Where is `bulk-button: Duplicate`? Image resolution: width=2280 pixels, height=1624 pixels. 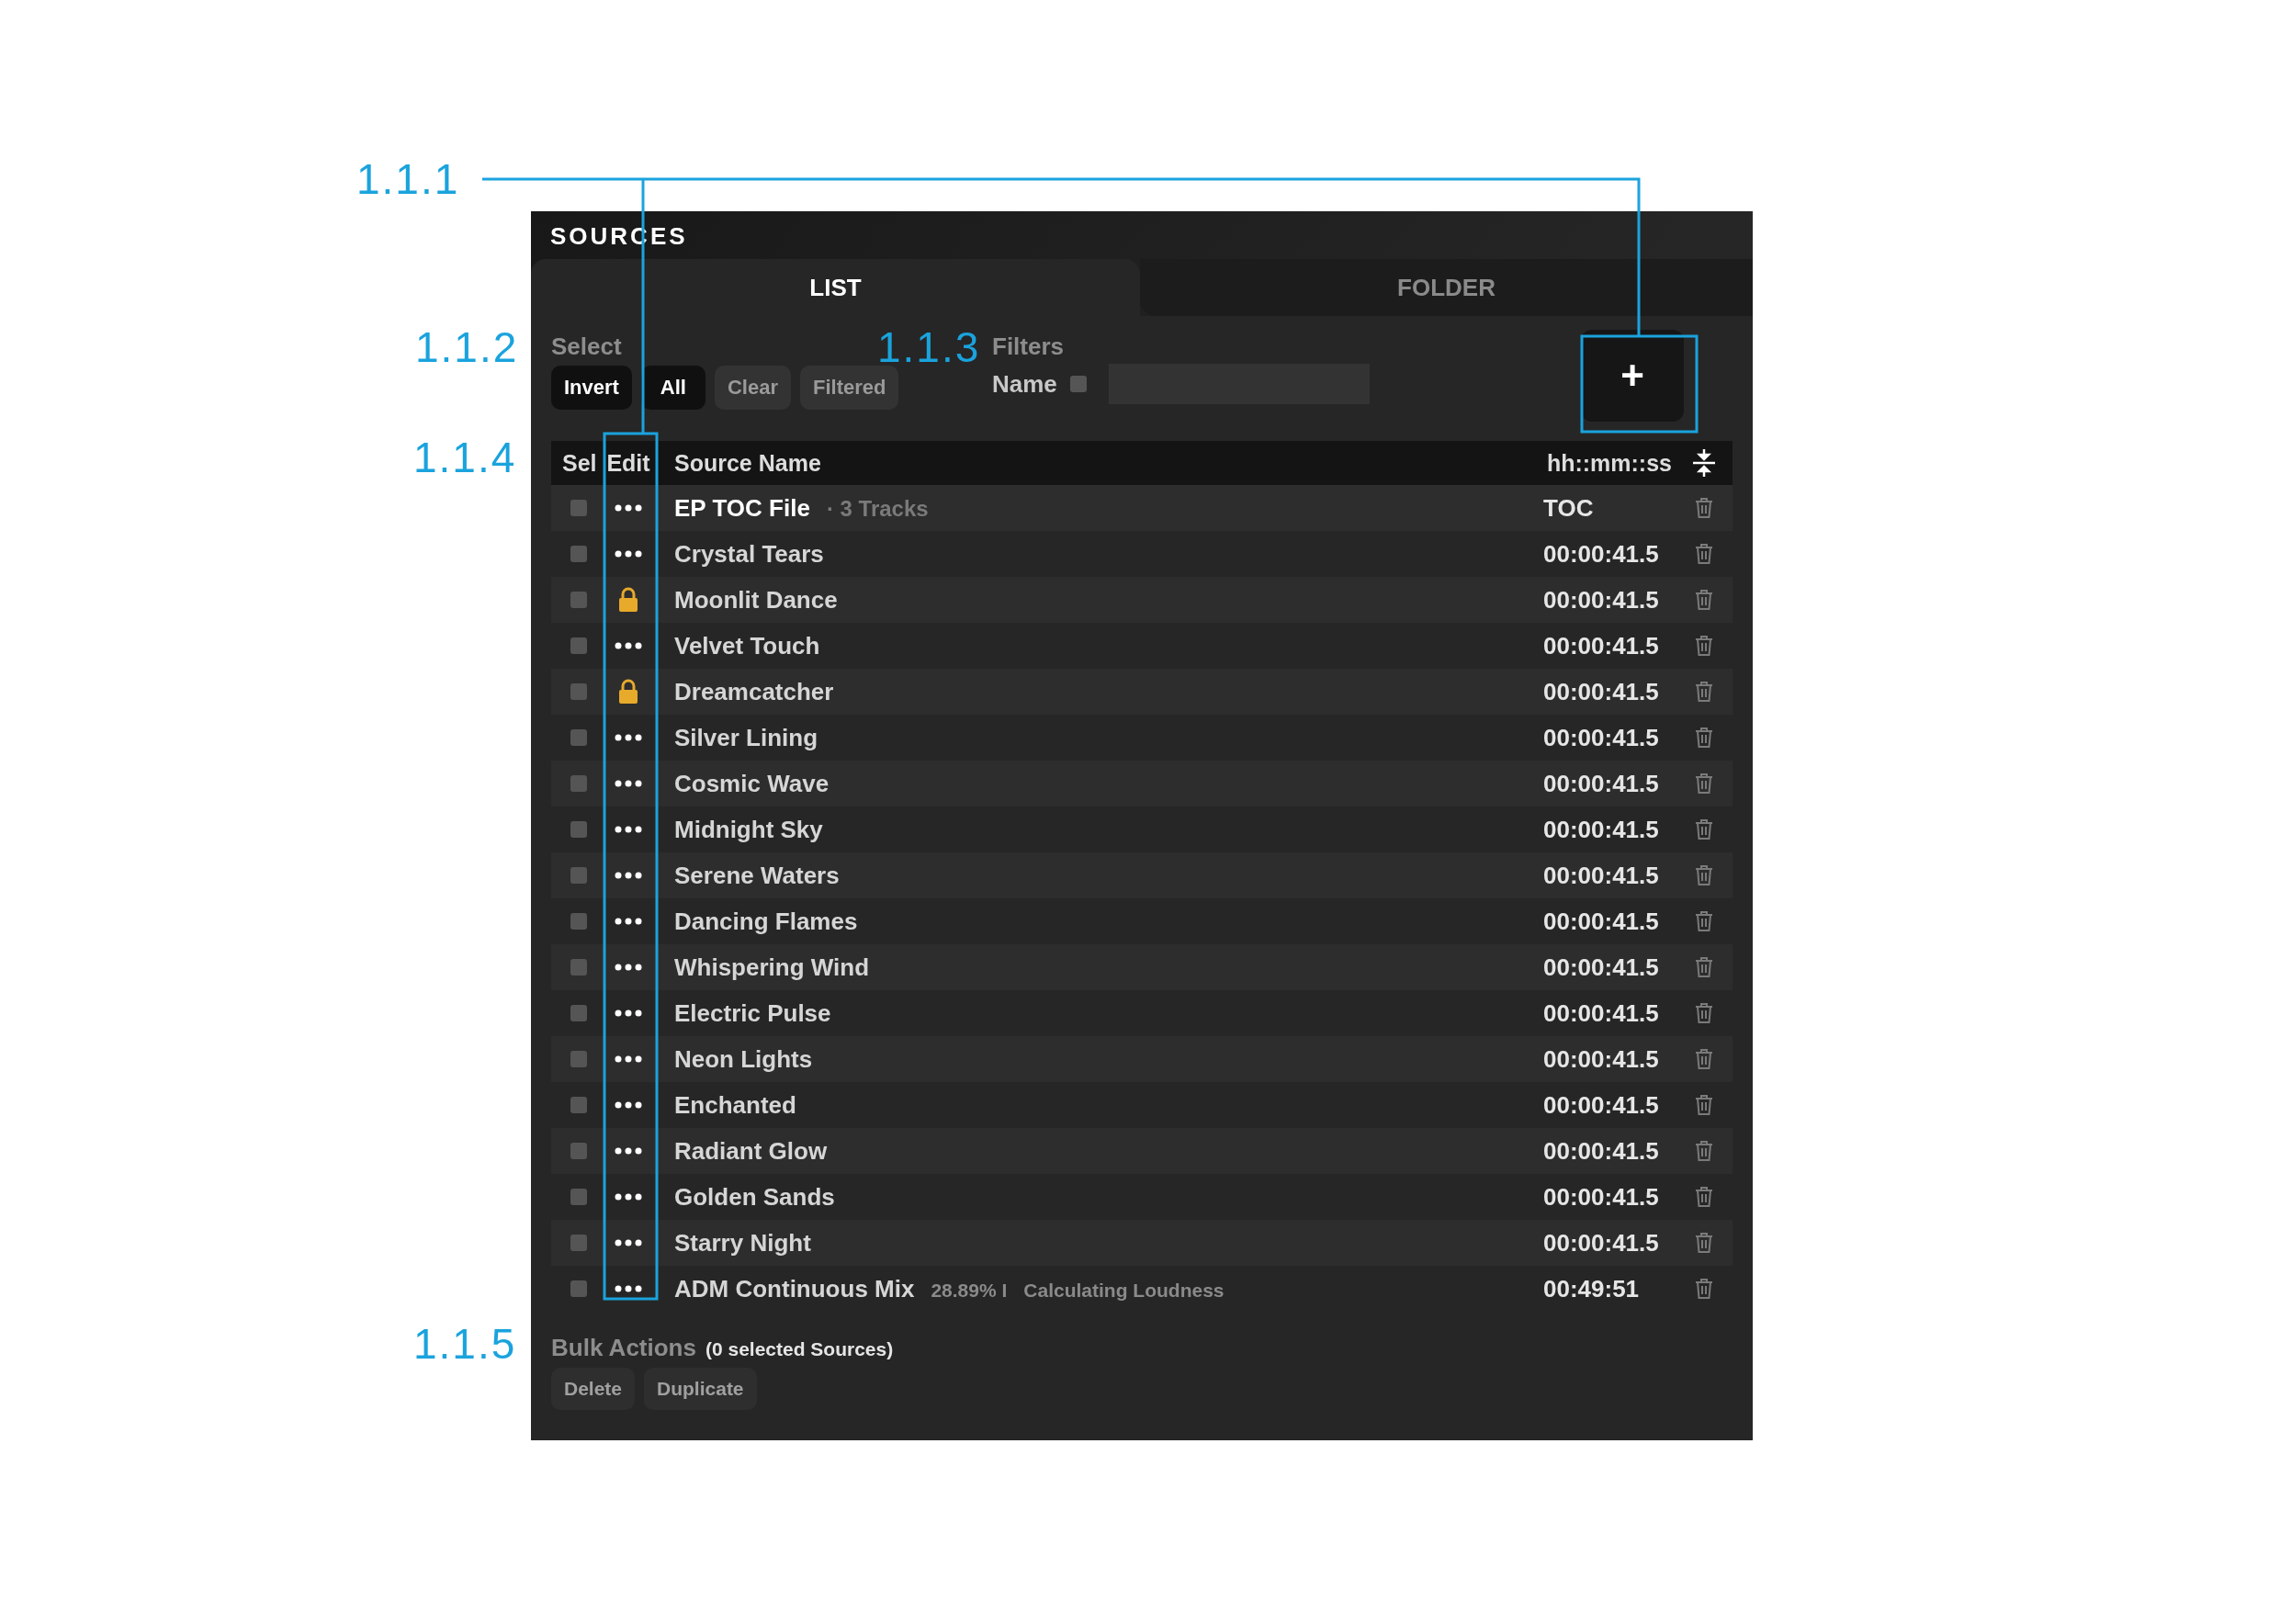 bulk-button: Duplicate is located at coordinates (700, 1389).